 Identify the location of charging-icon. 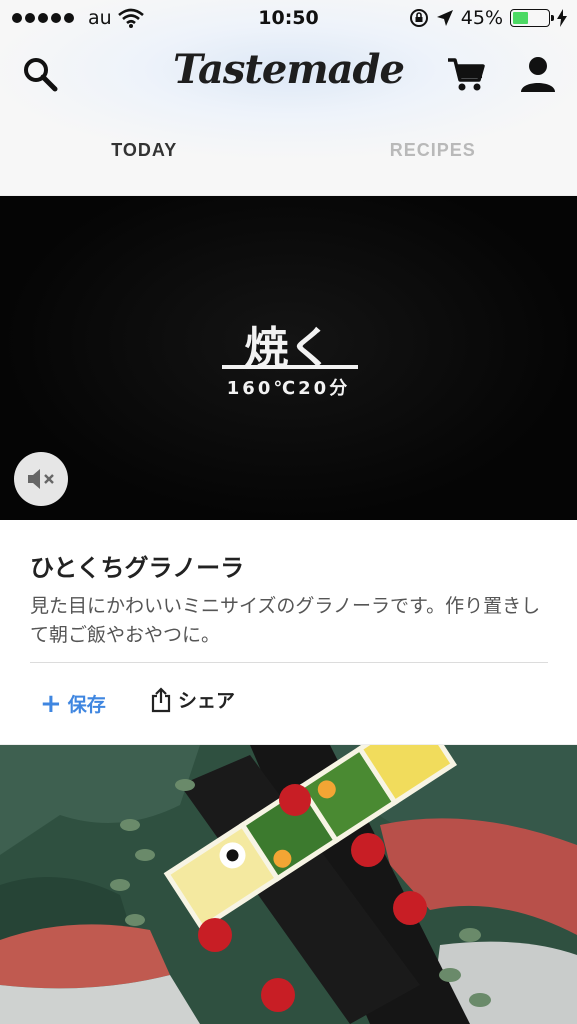
(562, 18).